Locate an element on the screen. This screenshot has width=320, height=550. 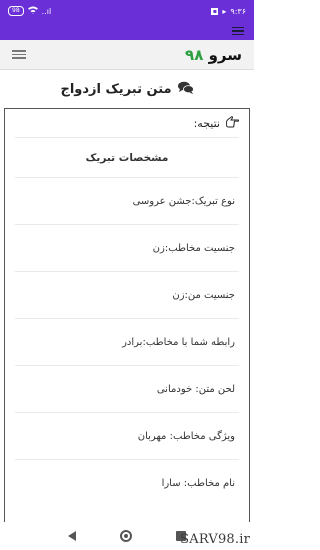
wifi-icon is located at coordinates (32, 11).